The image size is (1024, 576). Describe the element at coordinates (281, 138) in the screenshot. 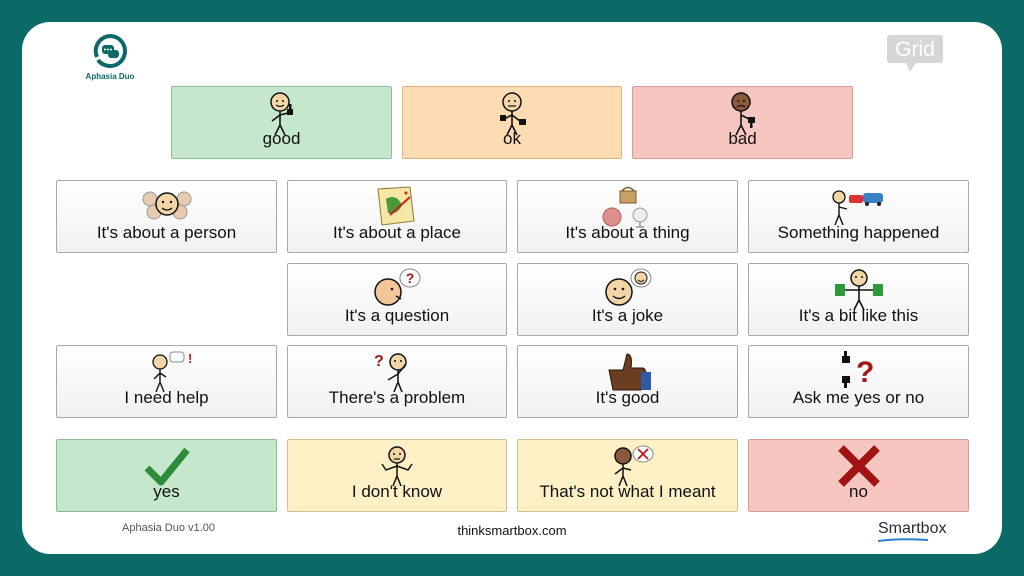

I see `good-label: good` at that location.